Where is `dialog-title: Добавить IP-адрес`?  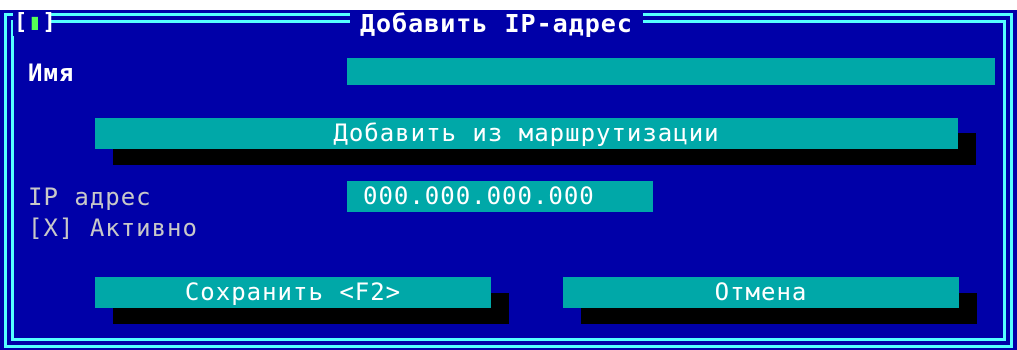
dialog-title: Добавить IP-адрес is located at coordinates (496, 24).